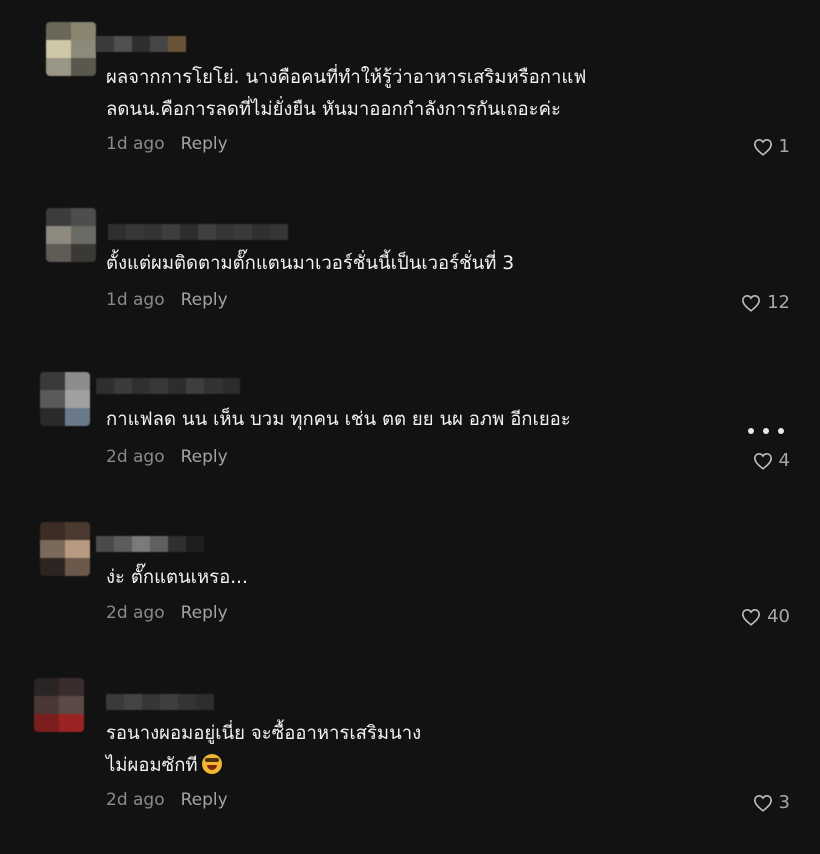 This screenshot has width=820, height=854. What do you see at coordinates (784, 460) in the screenshot?
I see `like-count: 4` at bounding box center [784, 460].